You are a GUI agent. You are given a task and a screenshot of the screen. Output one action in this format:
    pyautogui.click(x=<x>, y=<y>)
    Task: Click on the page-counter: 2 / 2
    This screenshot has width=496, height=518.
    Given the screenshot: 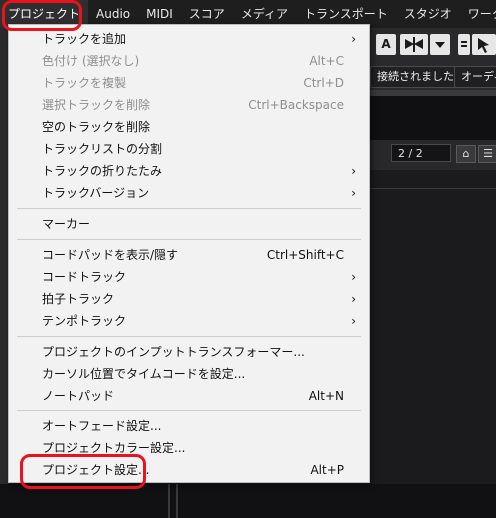 What is the action you would take?
    pyautogui.click(x=421, y=153)
    